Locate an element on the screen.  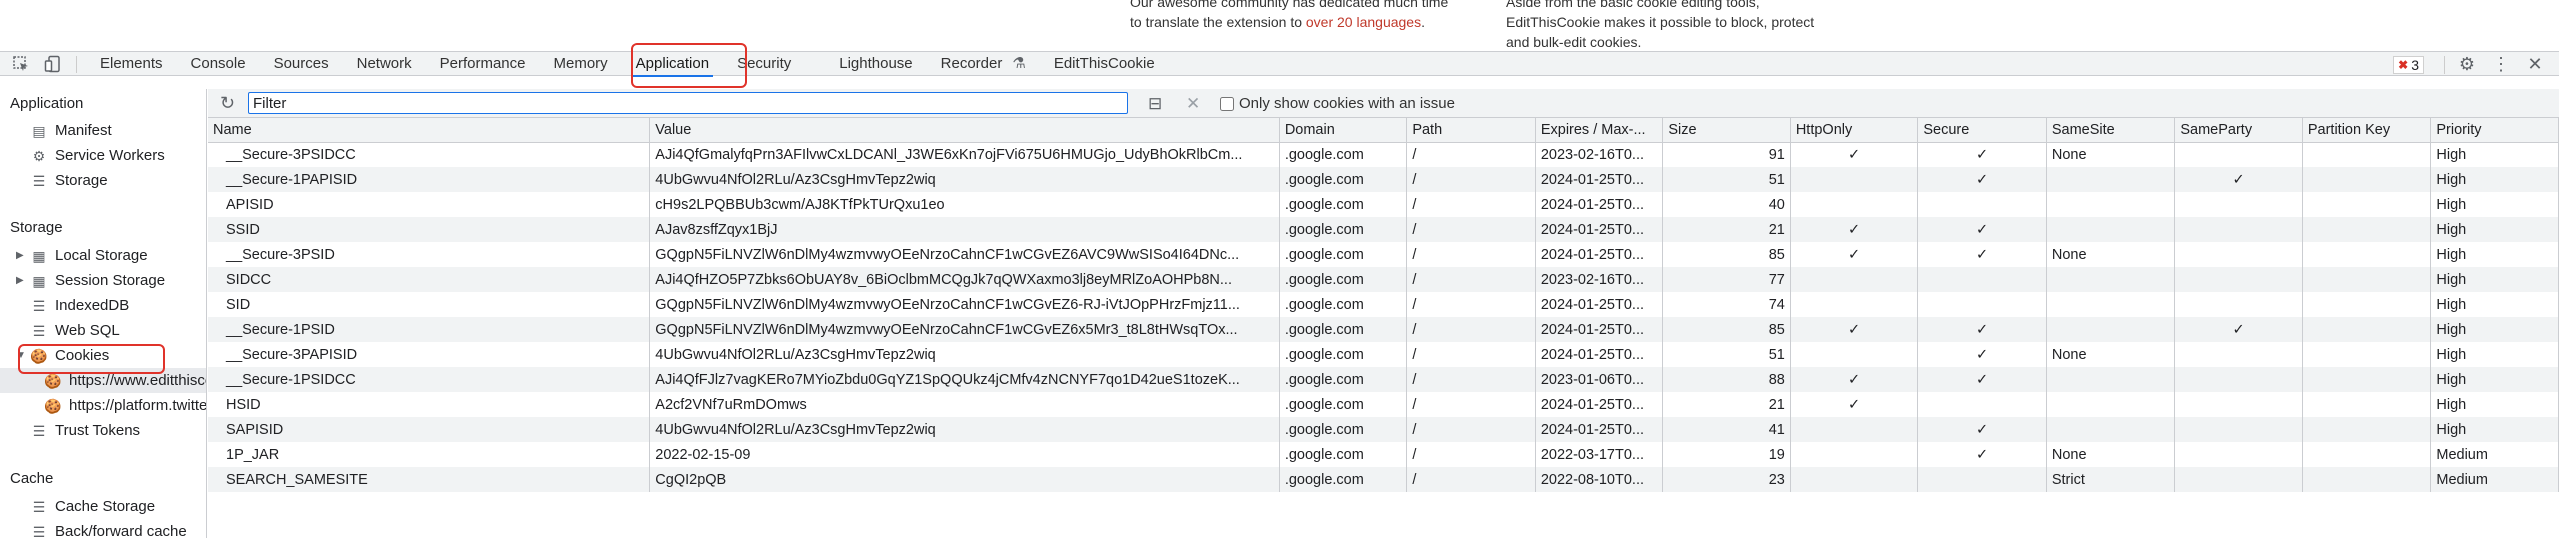
sidebar-item-service-workers: ⚙ Service Workers is located at coordinates (97, 156).